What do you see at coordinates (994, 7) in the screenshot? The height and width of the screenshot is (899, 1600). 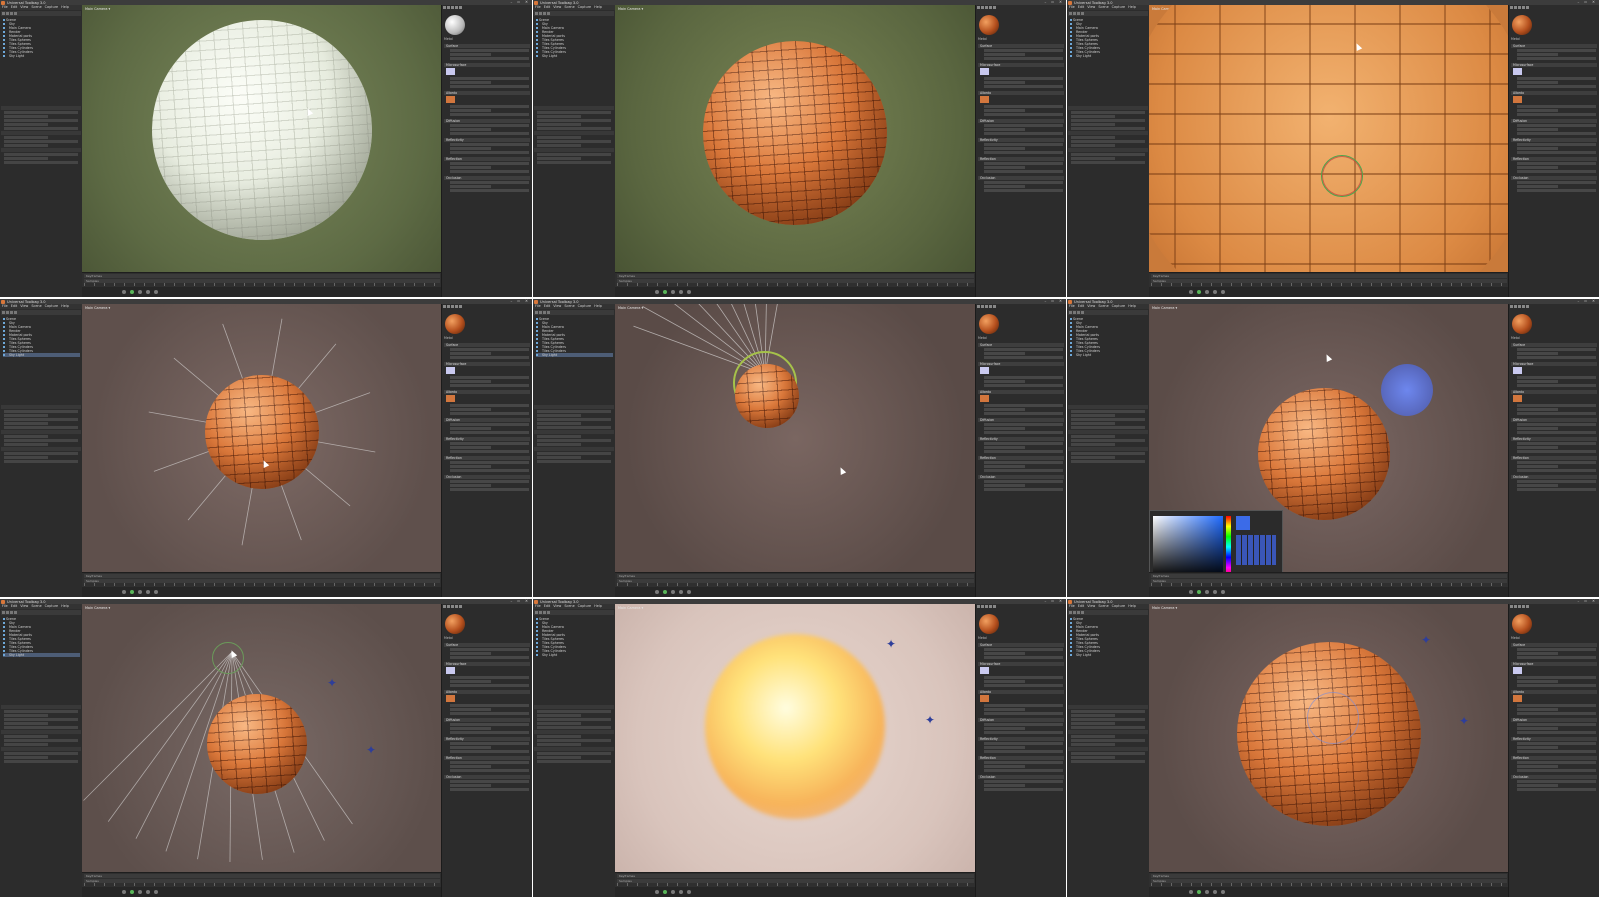 I see `picker-icon` at bounding box center [994, 7].